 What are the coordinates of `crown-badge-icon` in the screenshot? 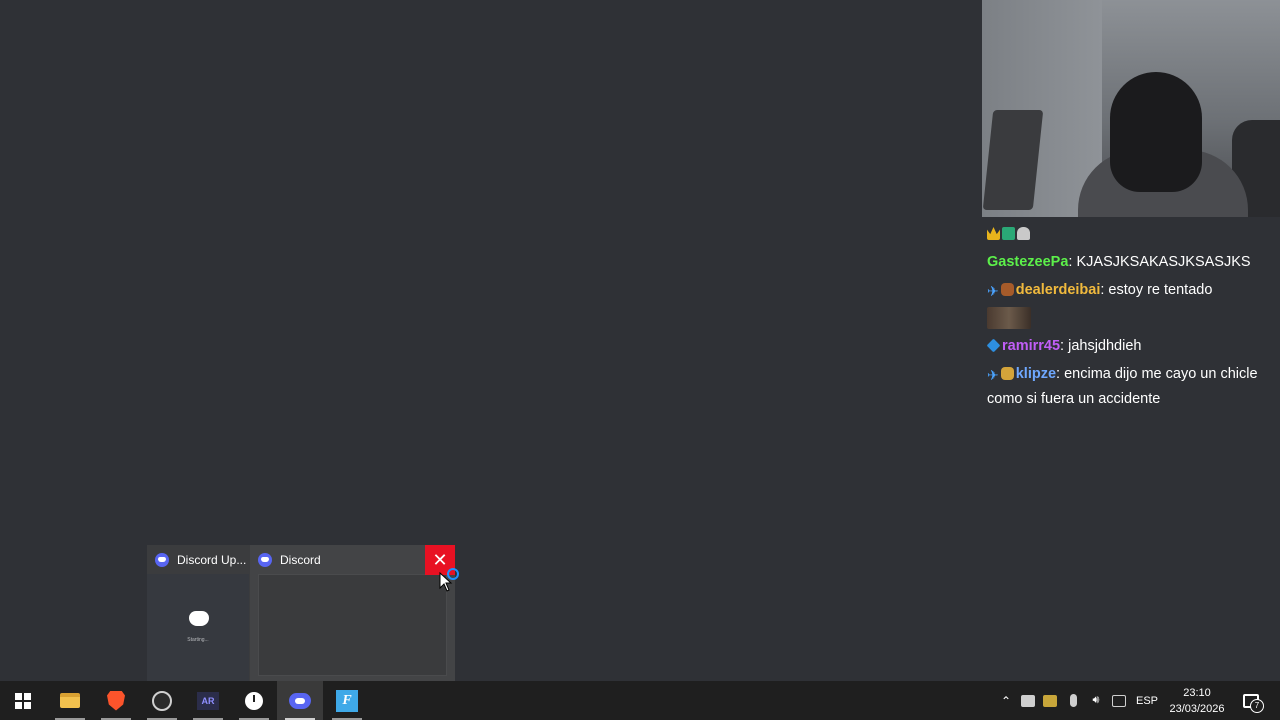 It's located at (993, 233).